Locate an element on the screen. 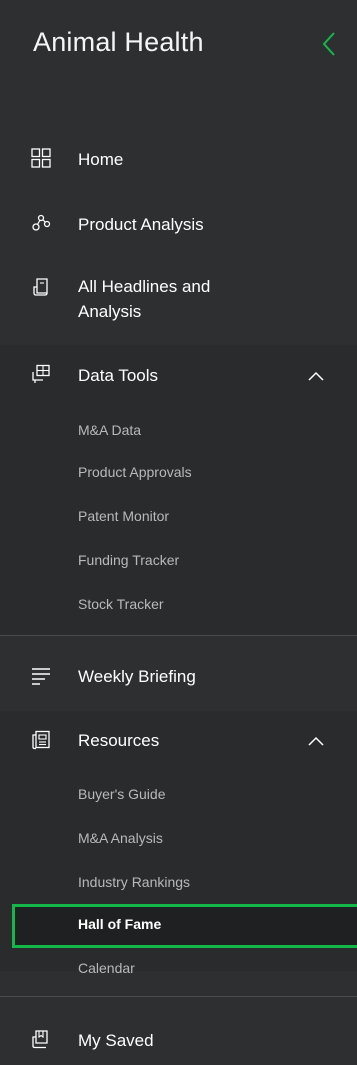 This screenshot has width=357, height=1065. nav-item-resources: Resources is located at coordinates (178, 741).